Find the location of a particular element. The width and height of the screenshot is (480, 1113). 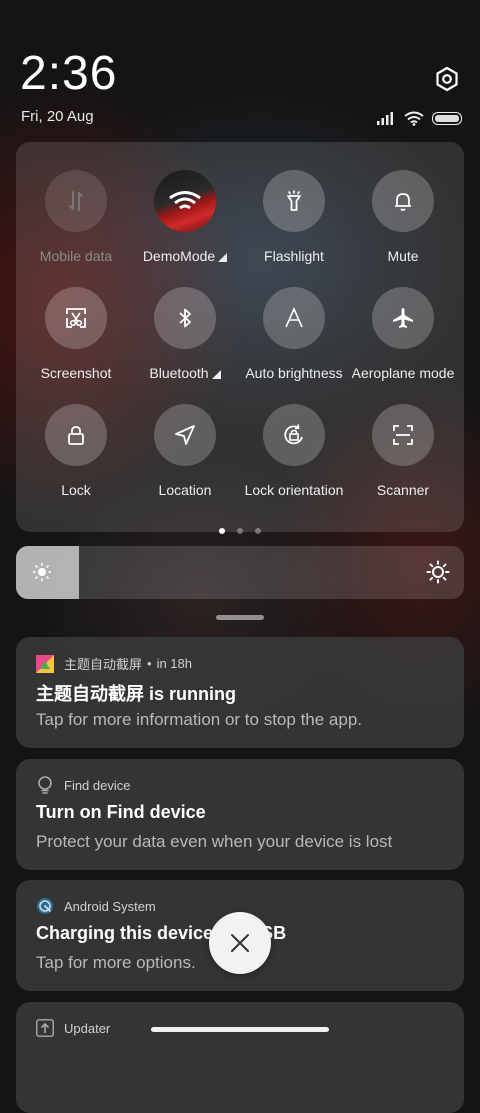

tile-lock: Lock is located at coordinates (76, 451).